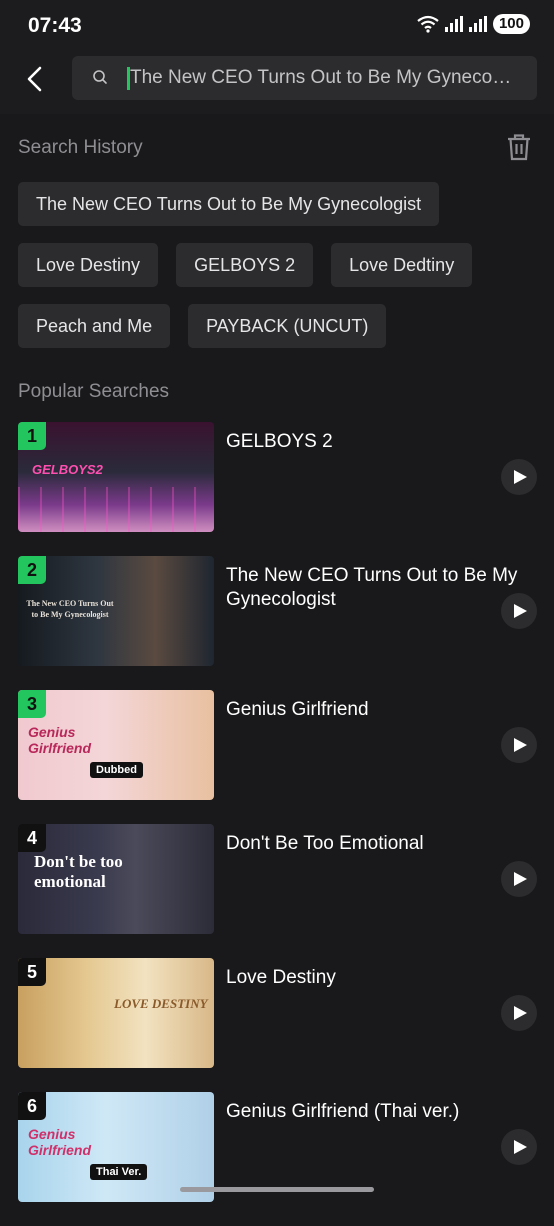  What do you see at coordinates (116, 745) in the screenshot?
I see `poster-thumbnail: Genius Girlfriend 3 Dubbed` at bounding box center [116, 745].